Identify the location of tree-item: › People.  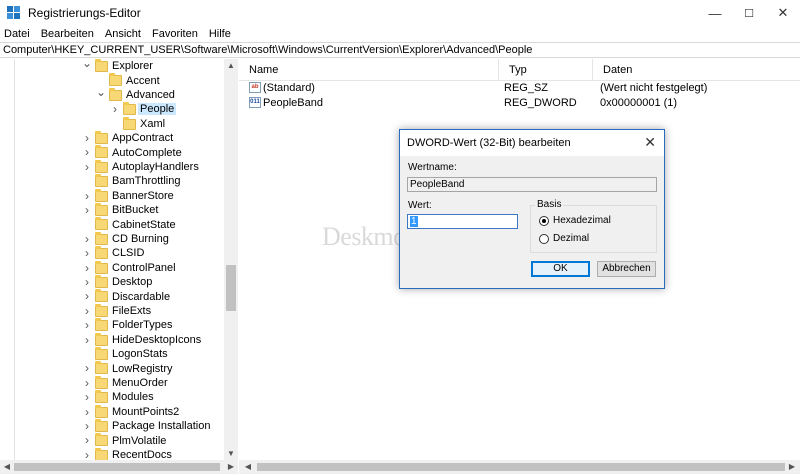
(112, 109).